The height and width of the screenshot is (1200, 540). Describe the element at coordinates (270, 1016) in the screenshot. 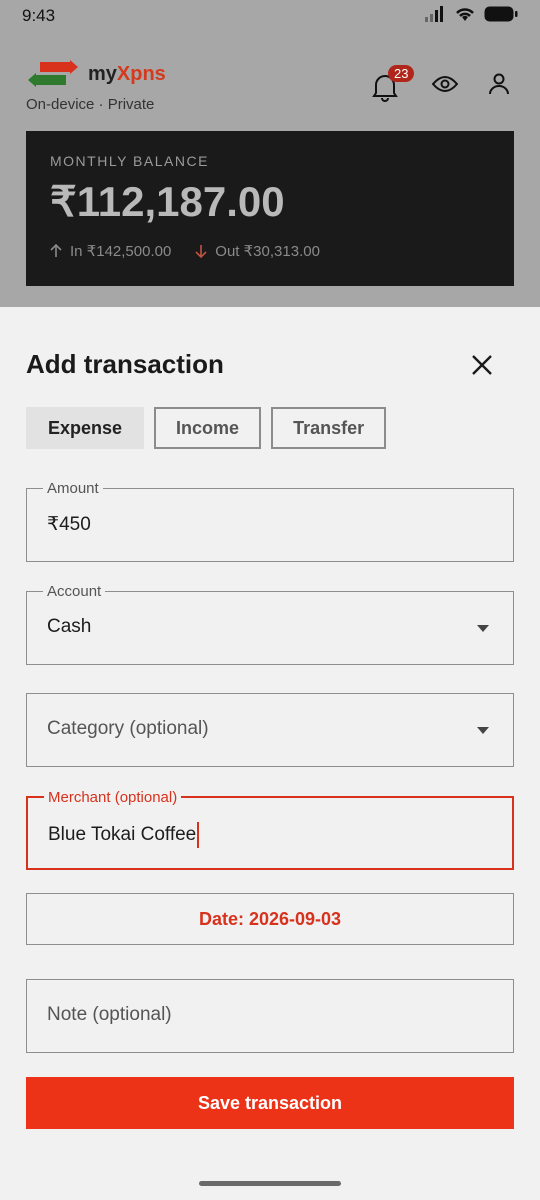

I see `note-field: Note (optional)` at that location.